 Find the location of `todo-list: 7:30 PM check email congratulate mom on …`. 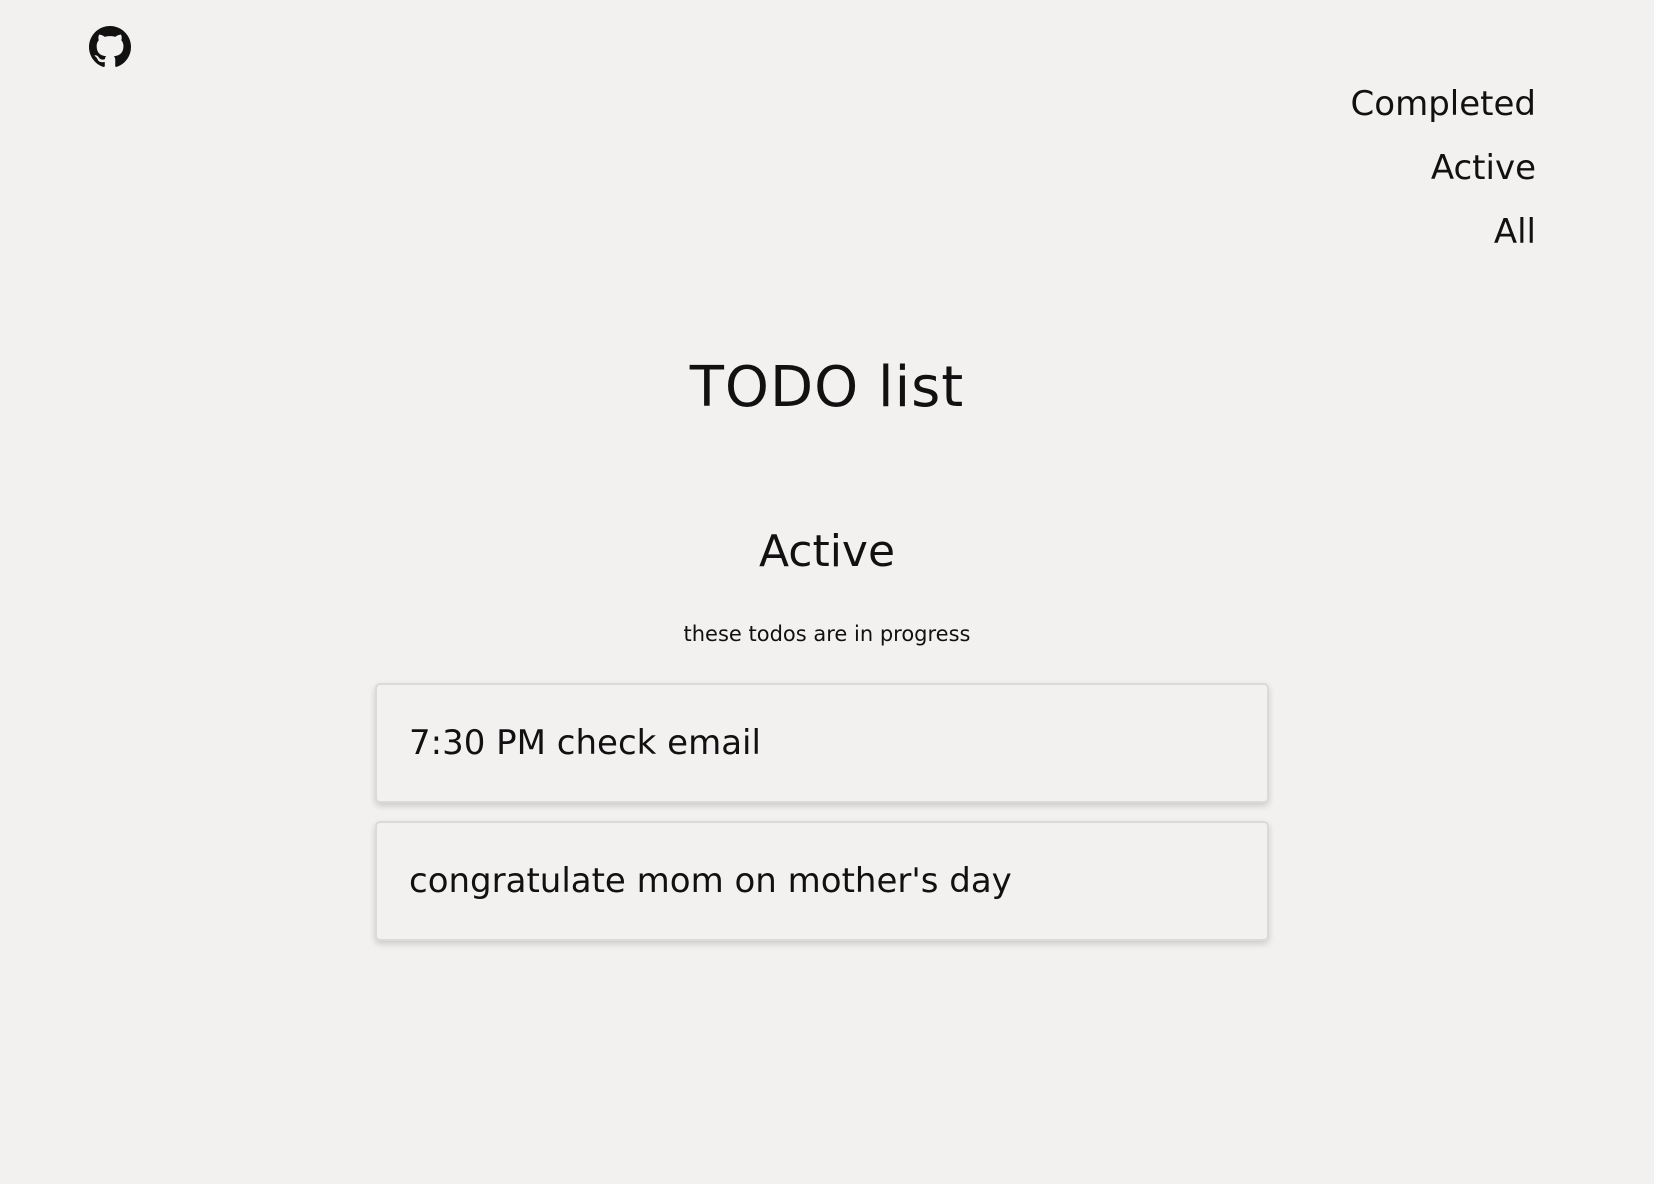

todo-list: 7:30 PM check email congratulate mom on … is located at coordinates (822, 821).